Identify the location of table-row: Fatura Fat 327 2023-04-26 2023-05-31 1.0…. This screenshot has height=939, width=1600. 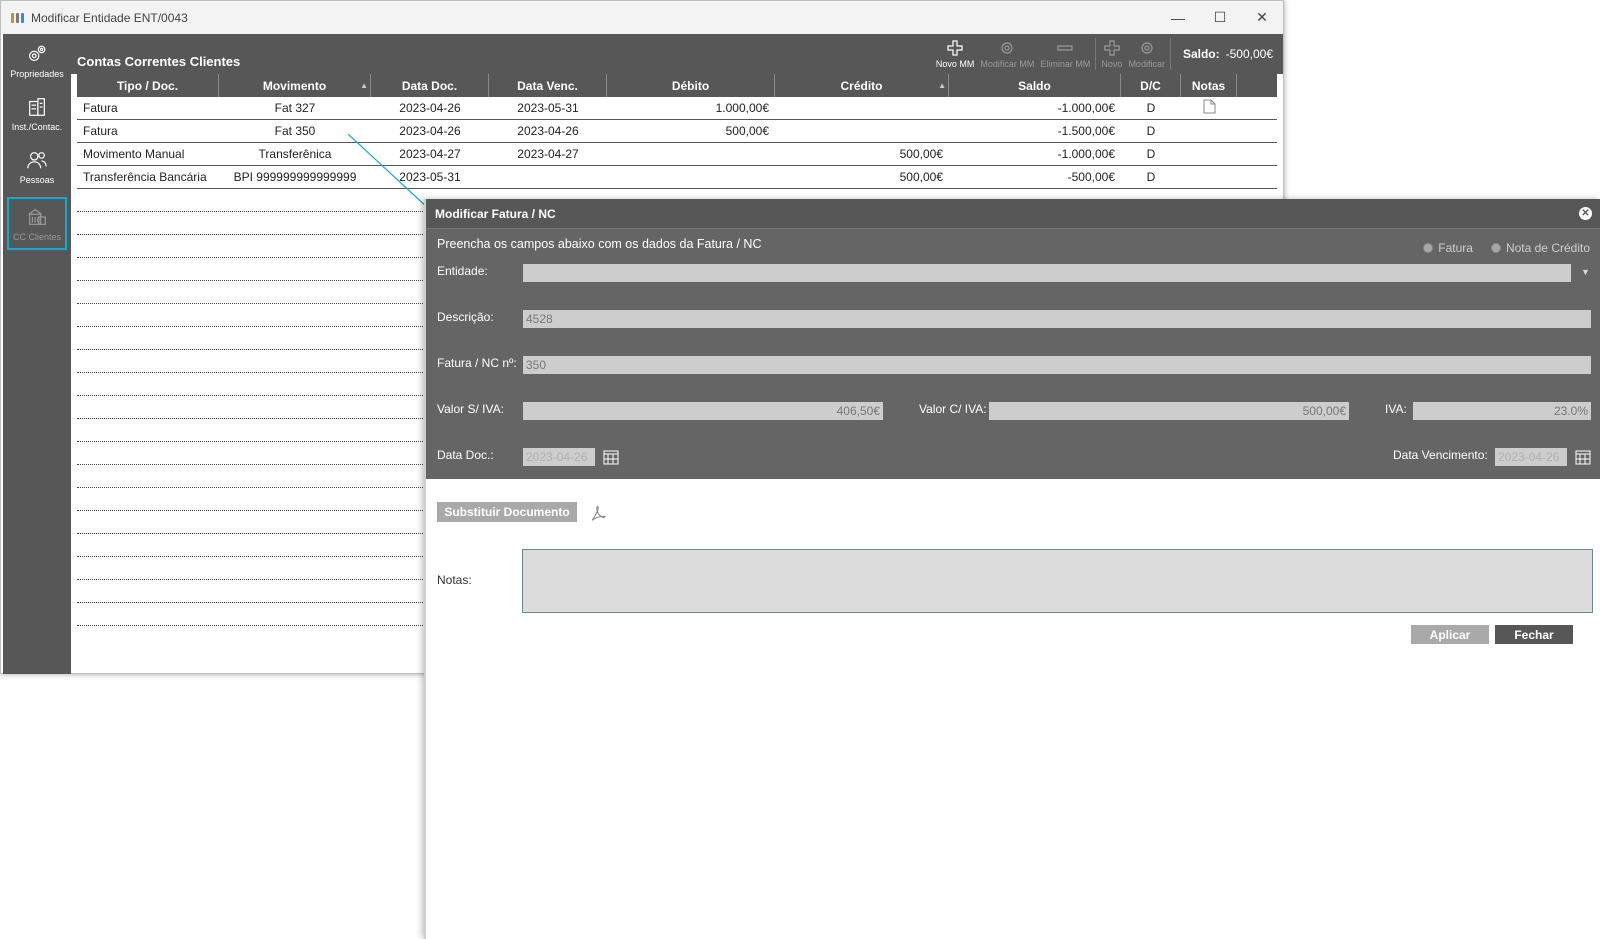
(677, 108).